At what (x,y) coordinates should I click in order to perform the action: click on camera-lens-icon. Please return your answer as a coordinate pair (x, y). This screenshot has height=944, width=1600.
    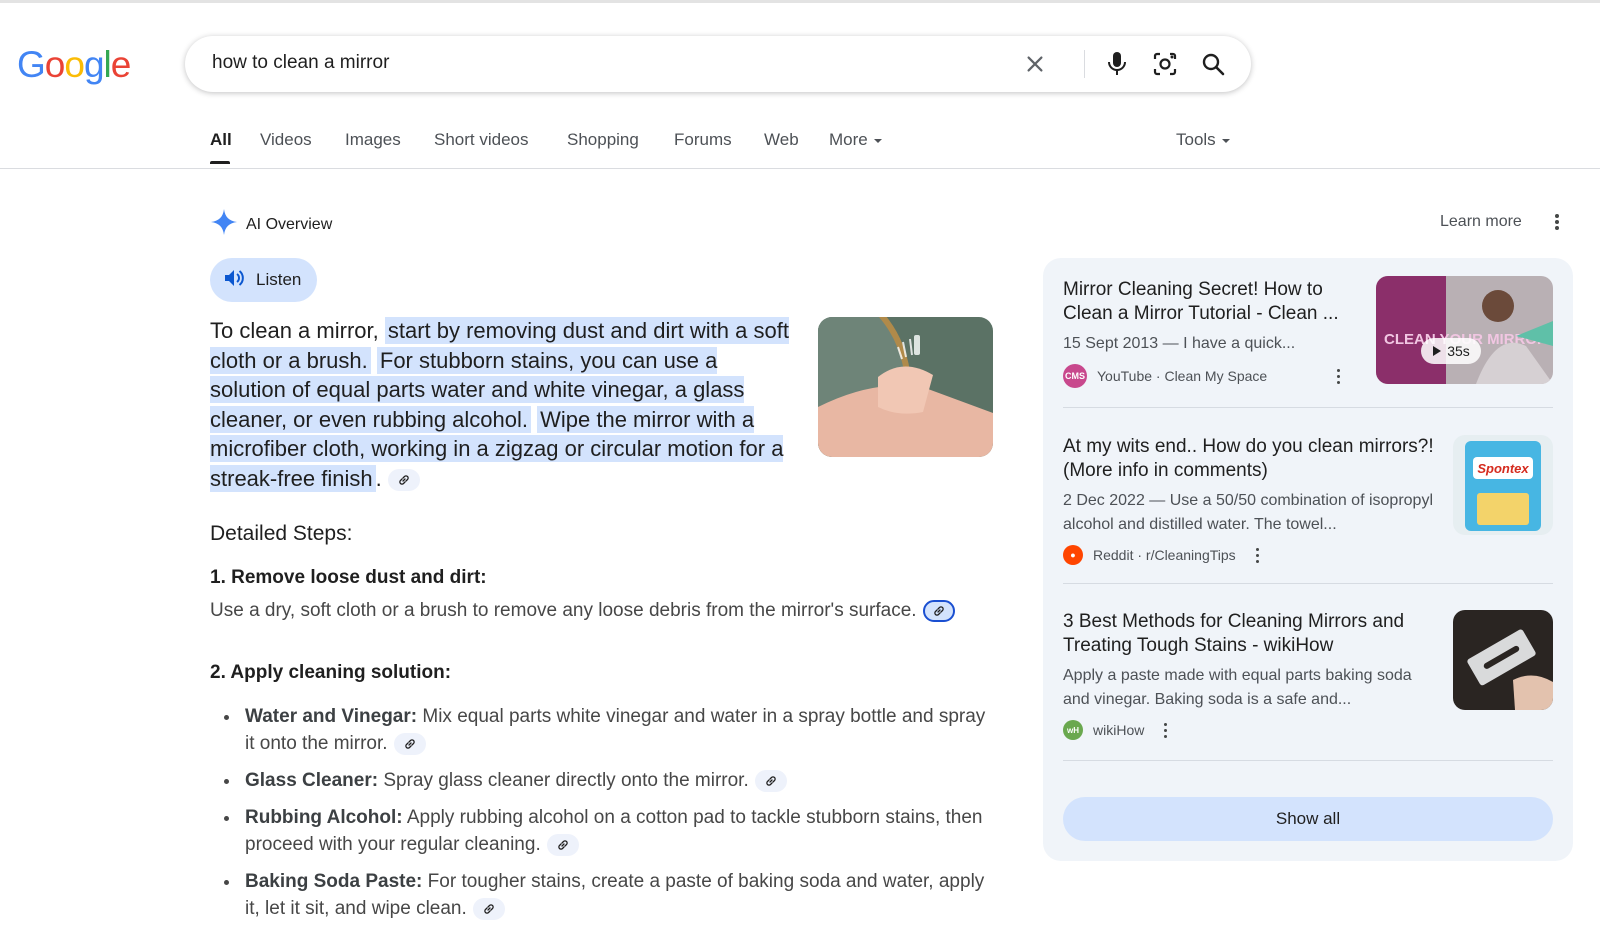
    Looking at the image, I should click on (1165, 64).